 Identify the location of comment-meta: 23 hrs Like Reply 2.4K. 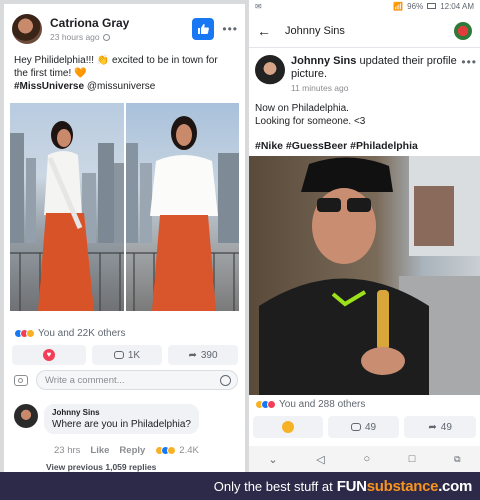
(126, 450).